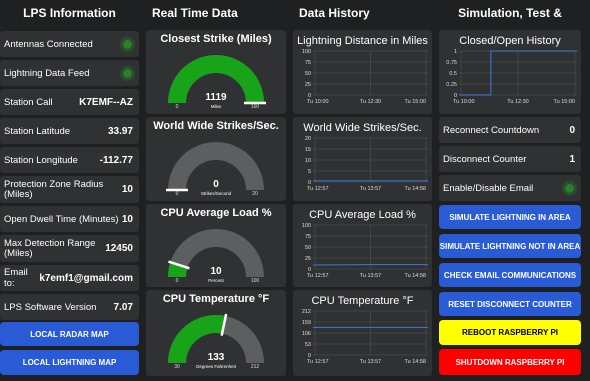 The image size is (590, 381). I want to click on chart-ytick-label: 50, so click(308, 248).